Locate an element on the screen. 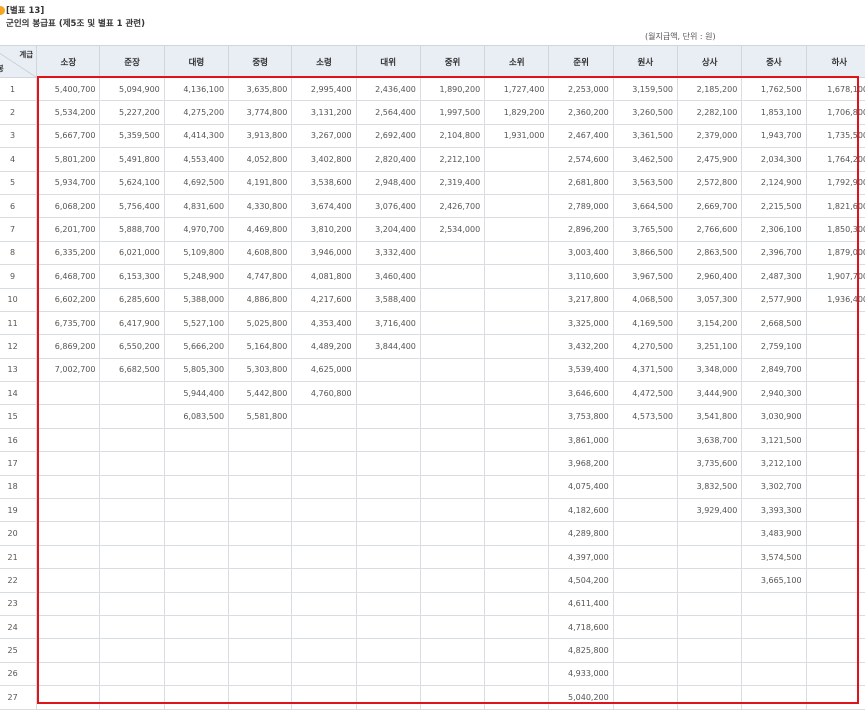 The width and height of the screenshot is (865, 710). pay-cell: 3,539,400 is located at coordinates (581, 370).